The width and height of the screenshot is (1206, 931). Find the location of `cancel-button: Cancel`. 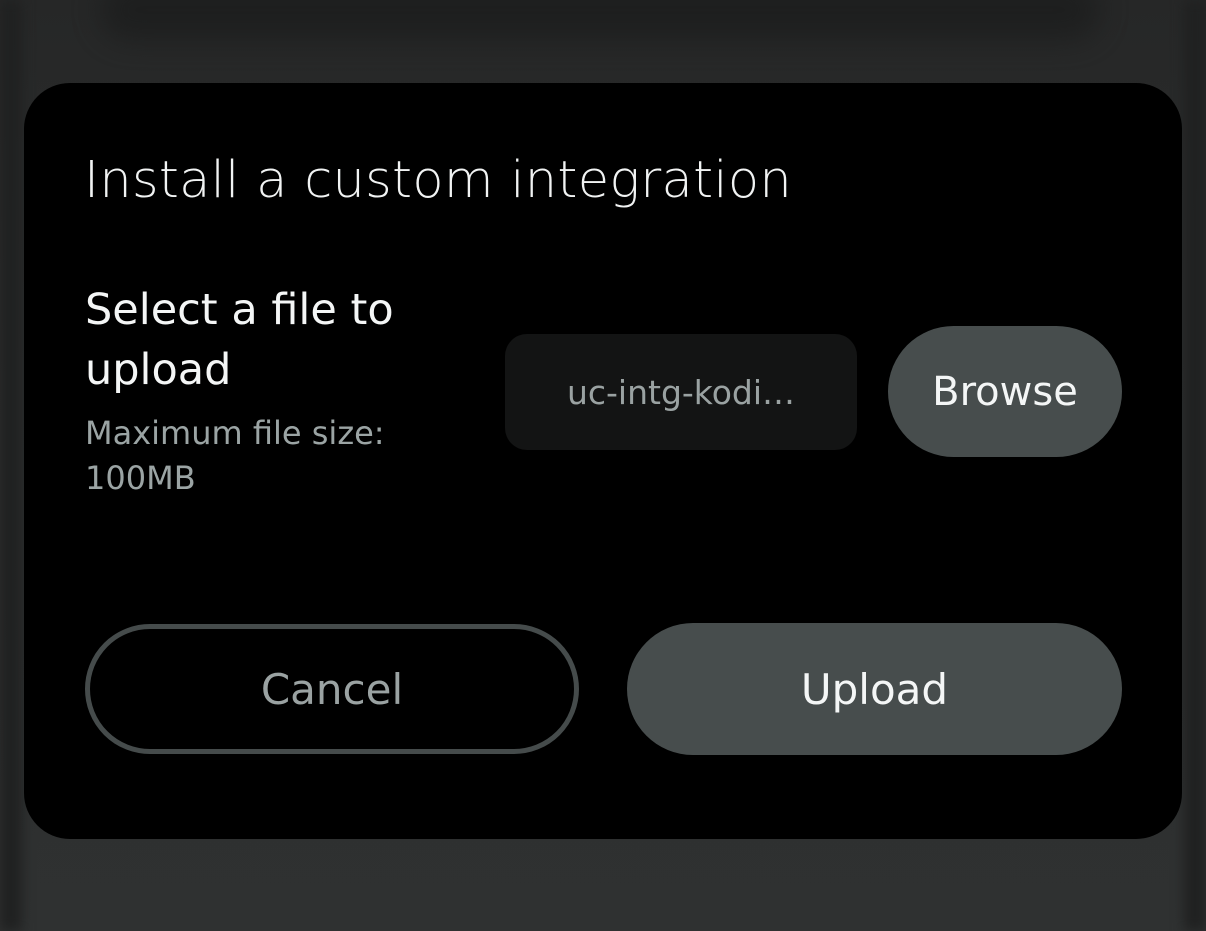

cancel-button: Cancel is located at coordinates (332, 689).